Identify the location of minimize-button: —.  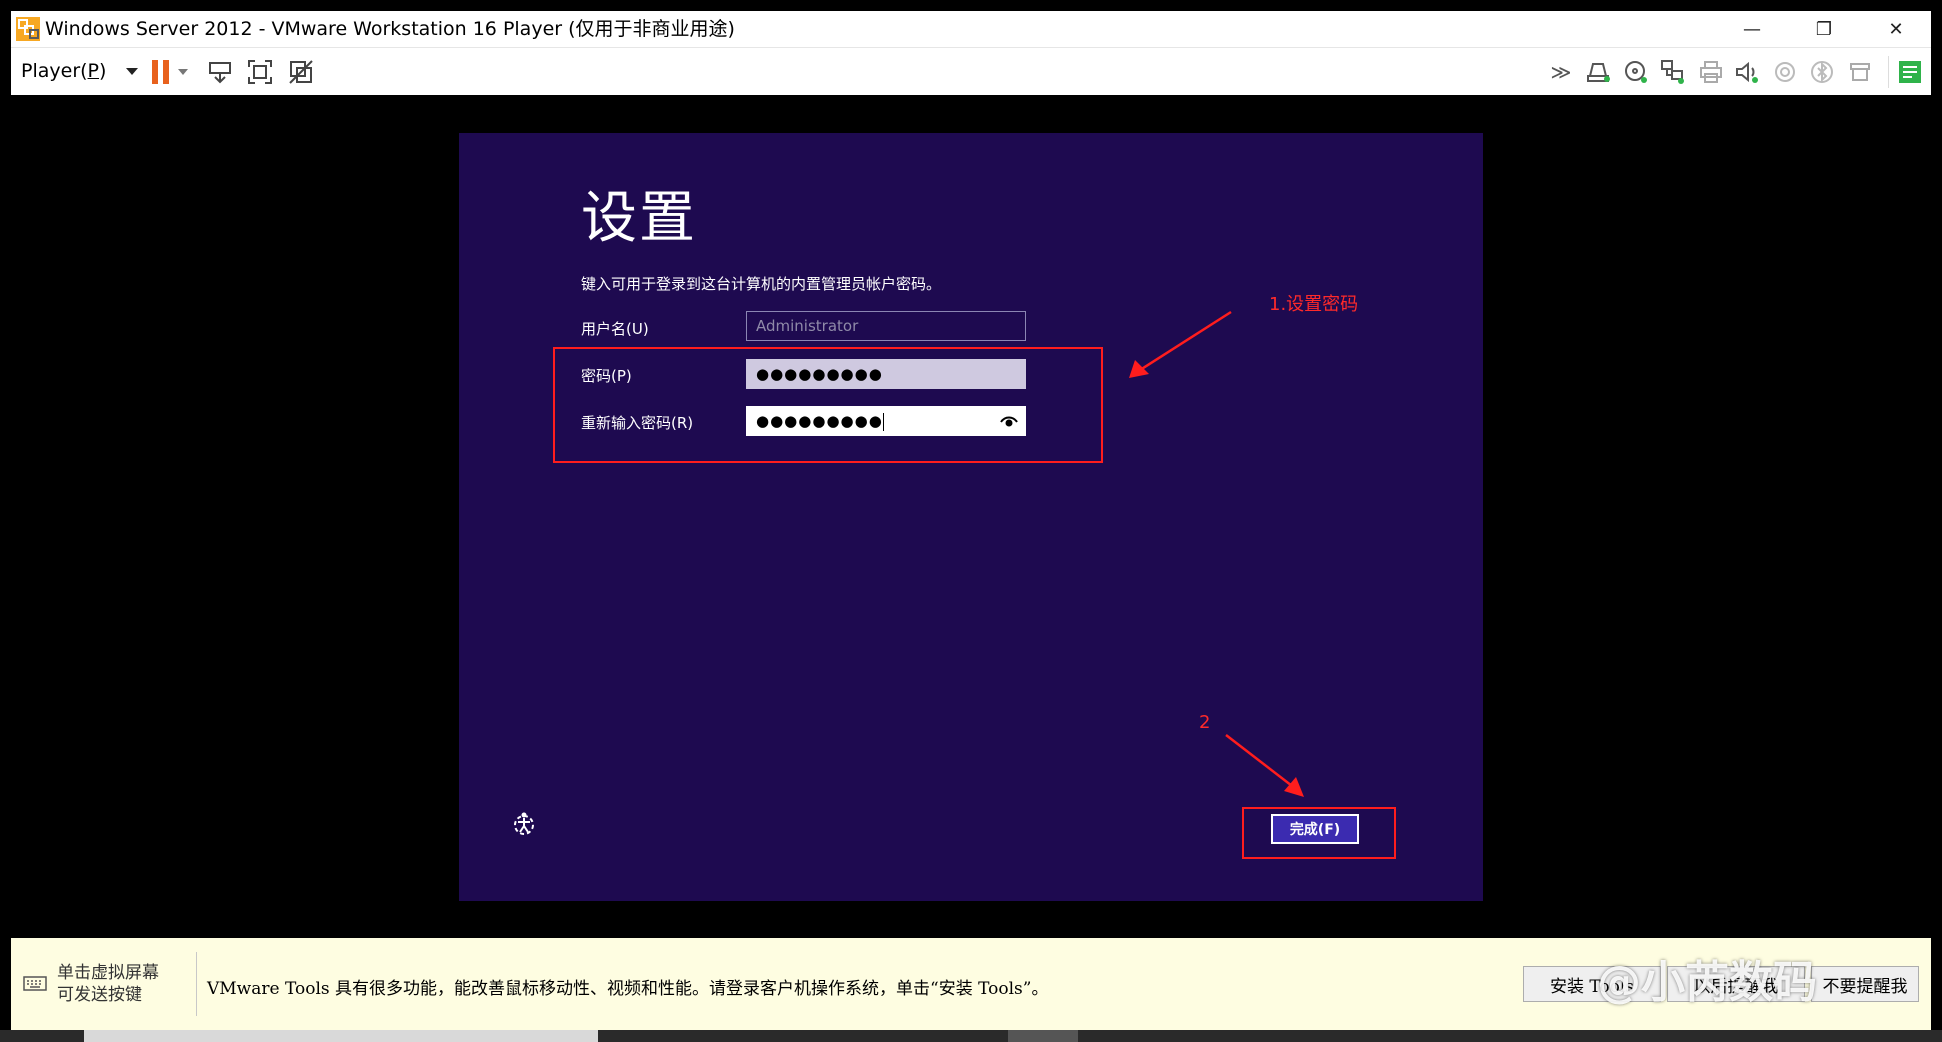
(1752, 29).